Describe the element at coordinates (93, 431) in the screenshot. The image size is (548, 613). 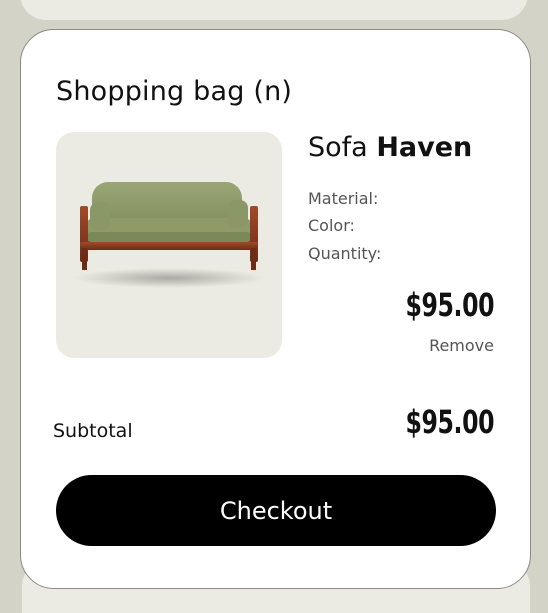
I see `subtotal-label: Subtotal` at that location.